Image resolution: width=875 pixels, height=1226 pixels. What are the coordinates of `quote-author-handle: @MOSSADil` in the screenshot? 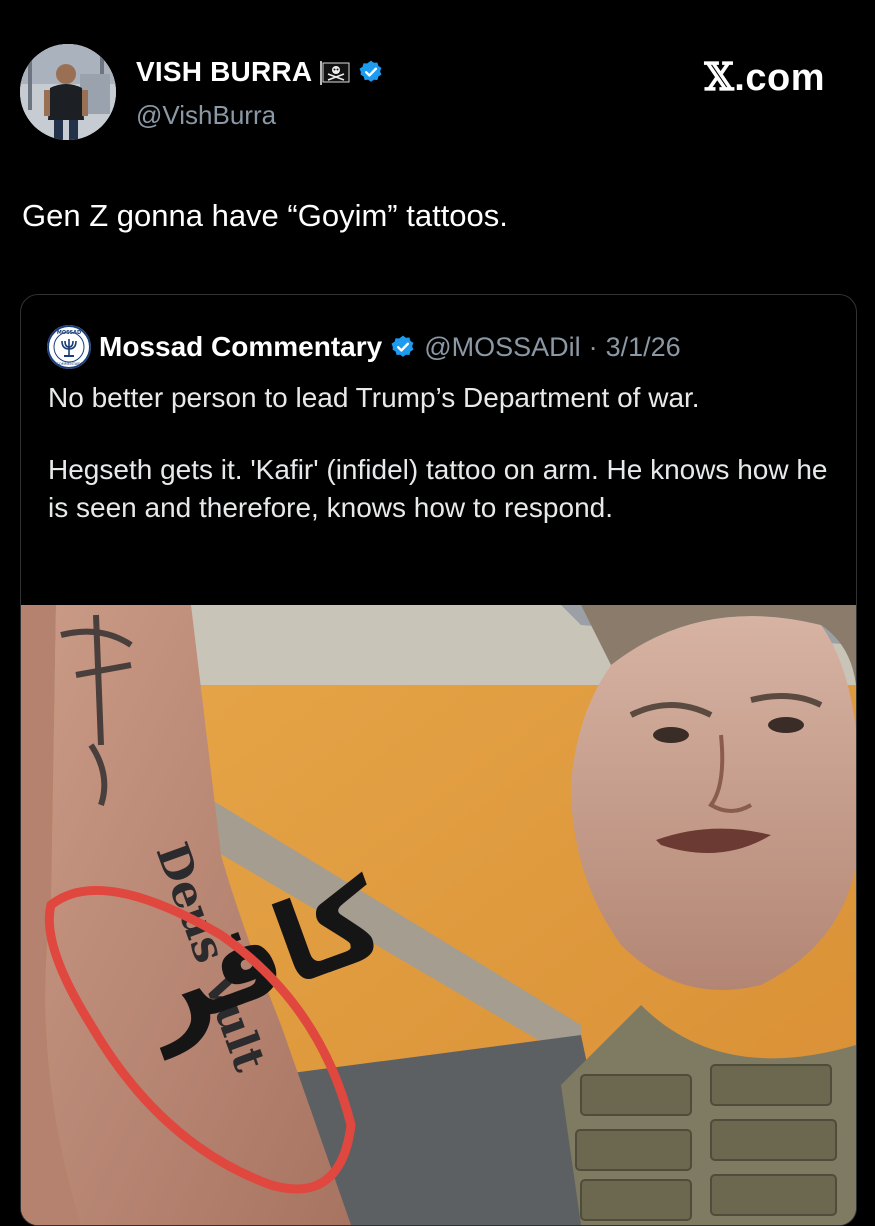 It's located at (502, 347).